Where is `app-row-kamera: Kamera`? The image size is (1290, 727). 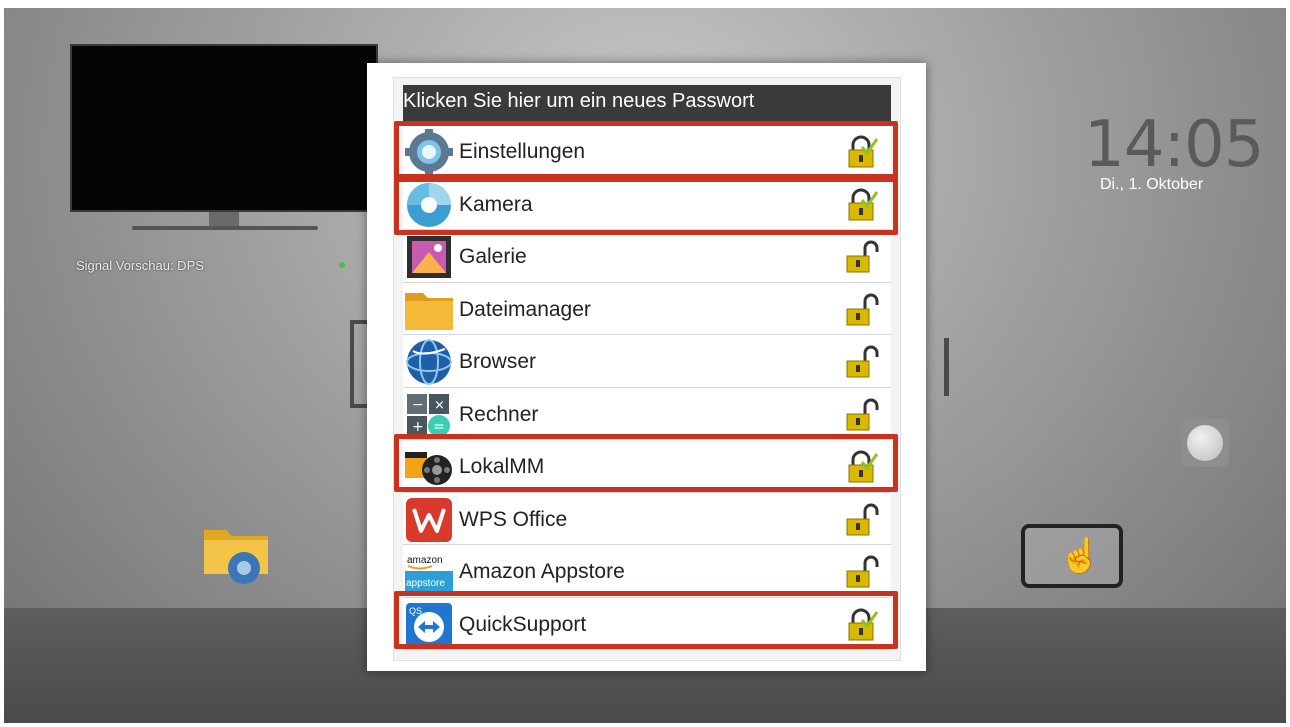 app-row-kamera: Kamera is located at coordinates (647, 203).